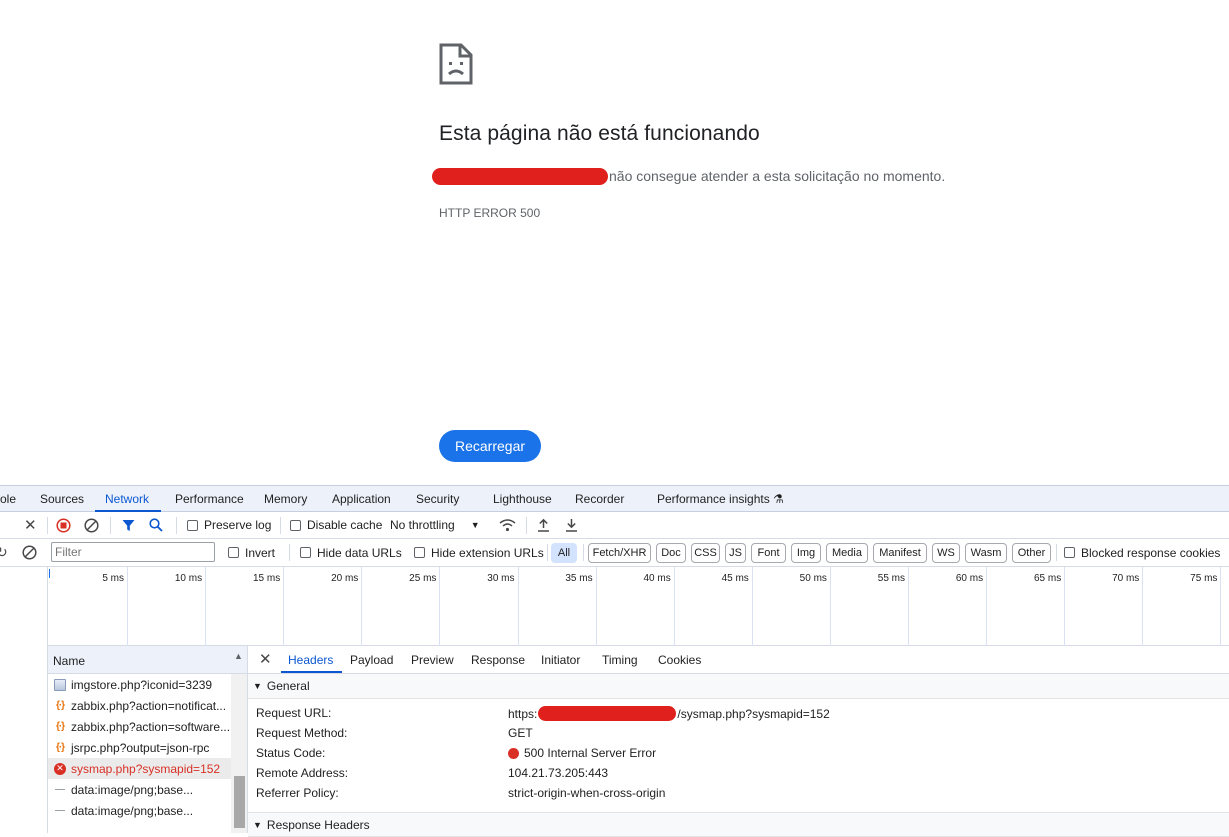 The height and width of the screenshot is (837, 1229). What do you see at coordinates (657, 578) in the screenshot?
I see `timeline-tick-label: 40 ms` at bounding box center [657, 578].